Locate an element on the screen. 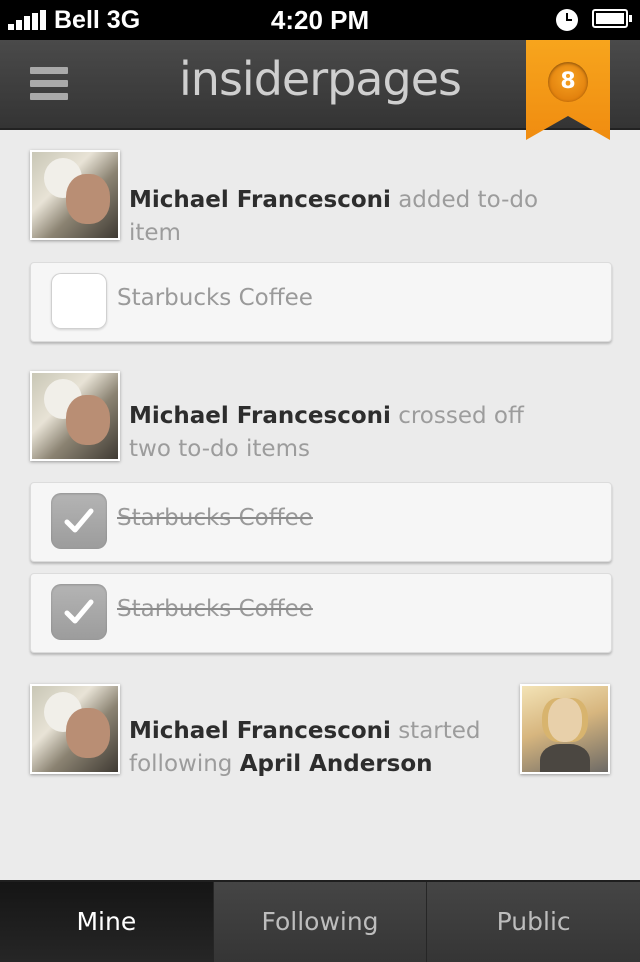  tab-bar: Mine Following Public is located at coordinates (320, 921).